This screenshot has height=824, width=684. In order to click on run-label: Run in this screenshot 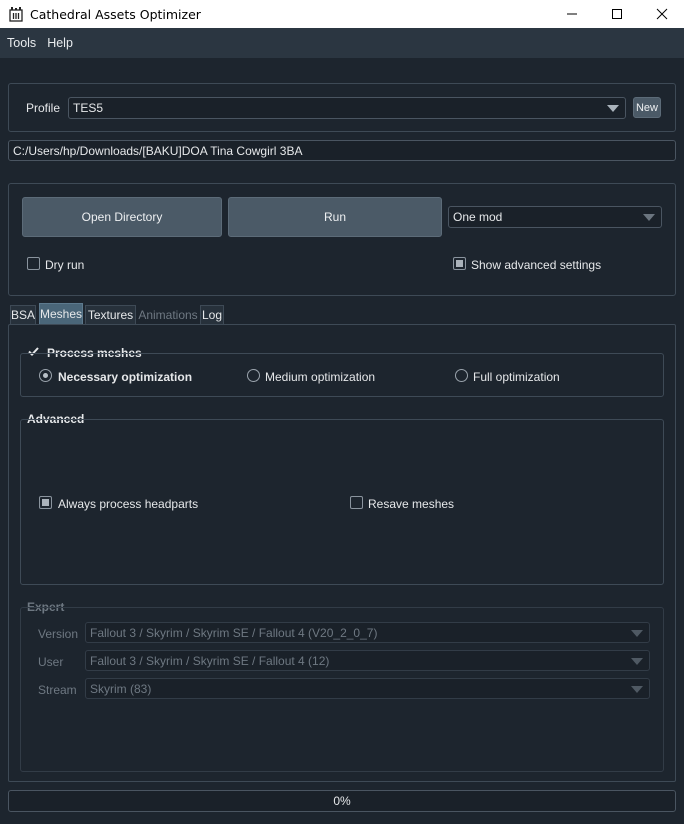, I will do `click(334, 217)`.